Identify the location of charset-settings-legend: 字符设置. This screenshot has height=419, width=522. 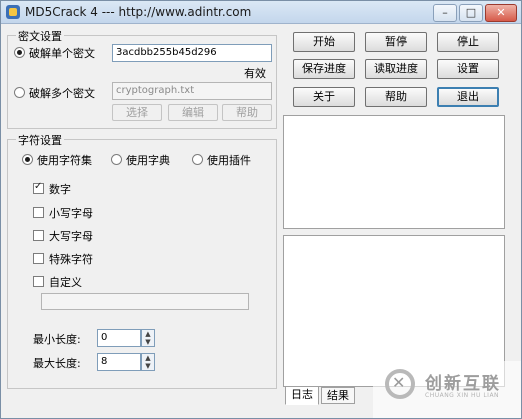
(40, 140).